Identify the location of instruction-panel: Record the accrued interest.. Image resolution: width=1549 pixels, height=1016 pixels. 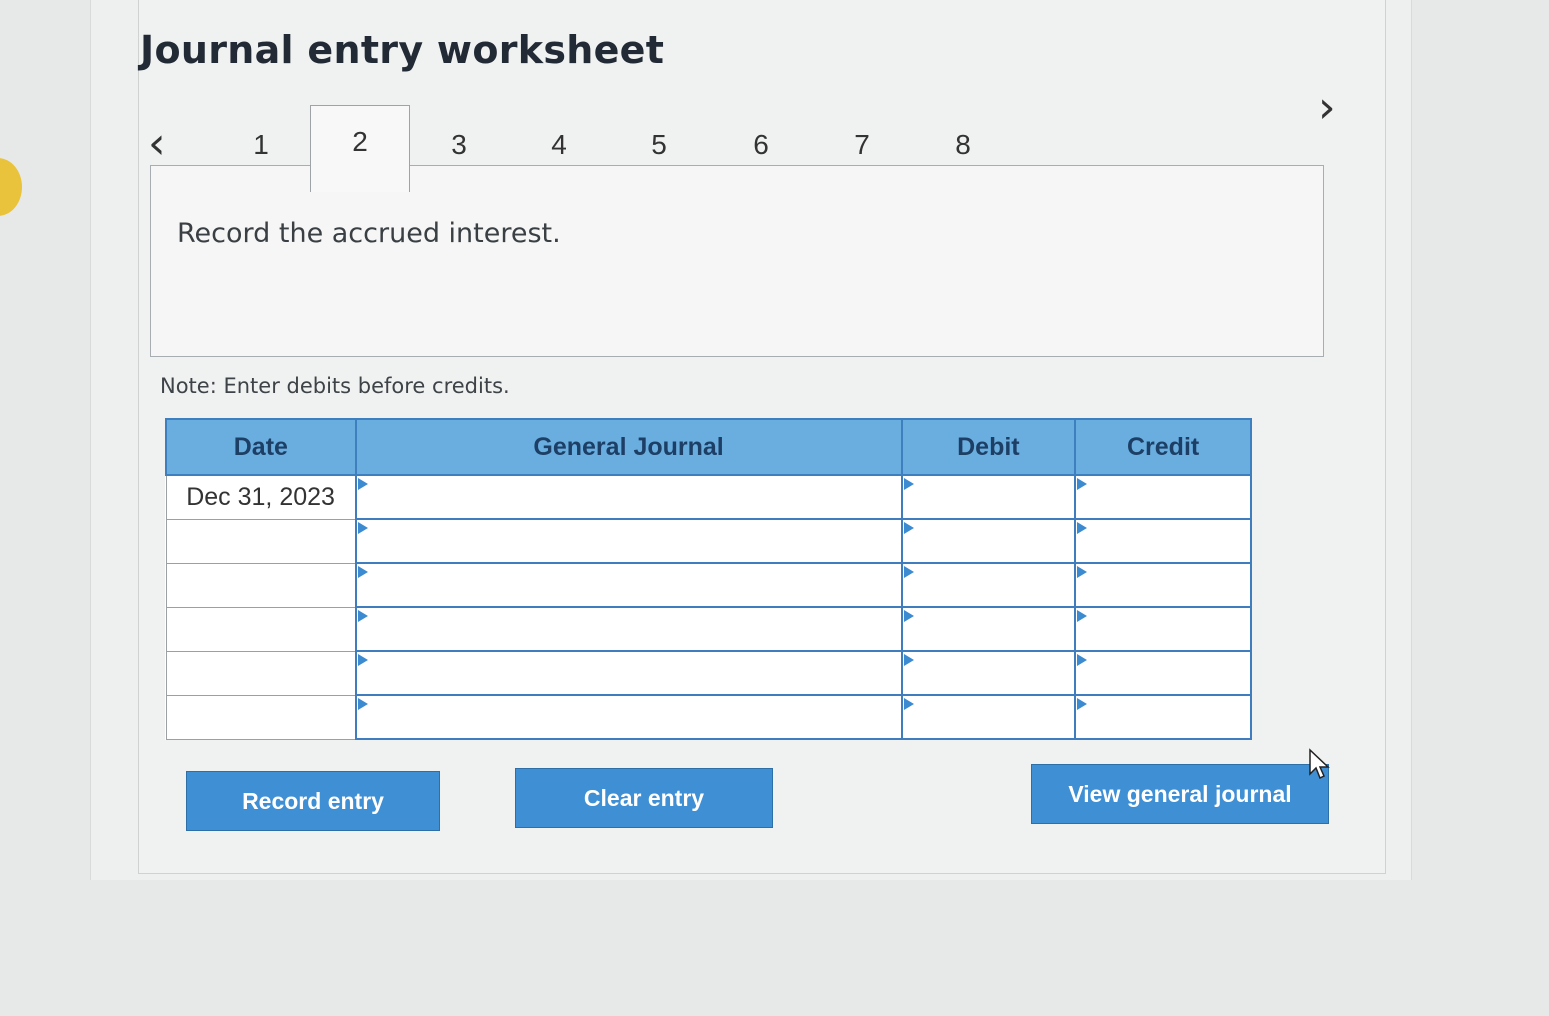
(737, 261).